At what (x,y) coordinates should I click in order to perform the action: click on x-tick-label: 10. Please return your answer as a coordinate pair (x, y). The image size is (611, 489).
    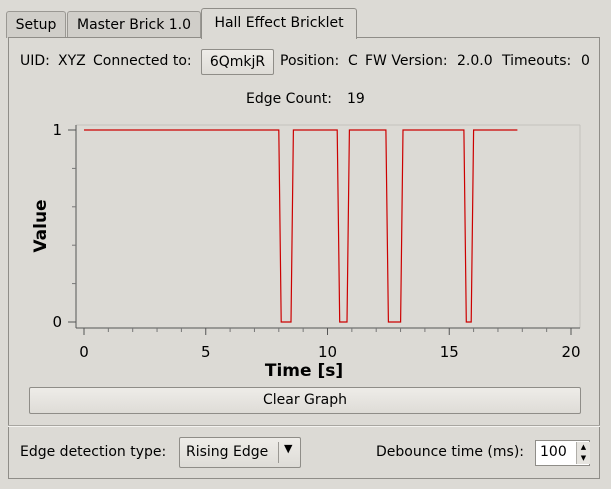
    Looking at the image, I should click on (327, 352).